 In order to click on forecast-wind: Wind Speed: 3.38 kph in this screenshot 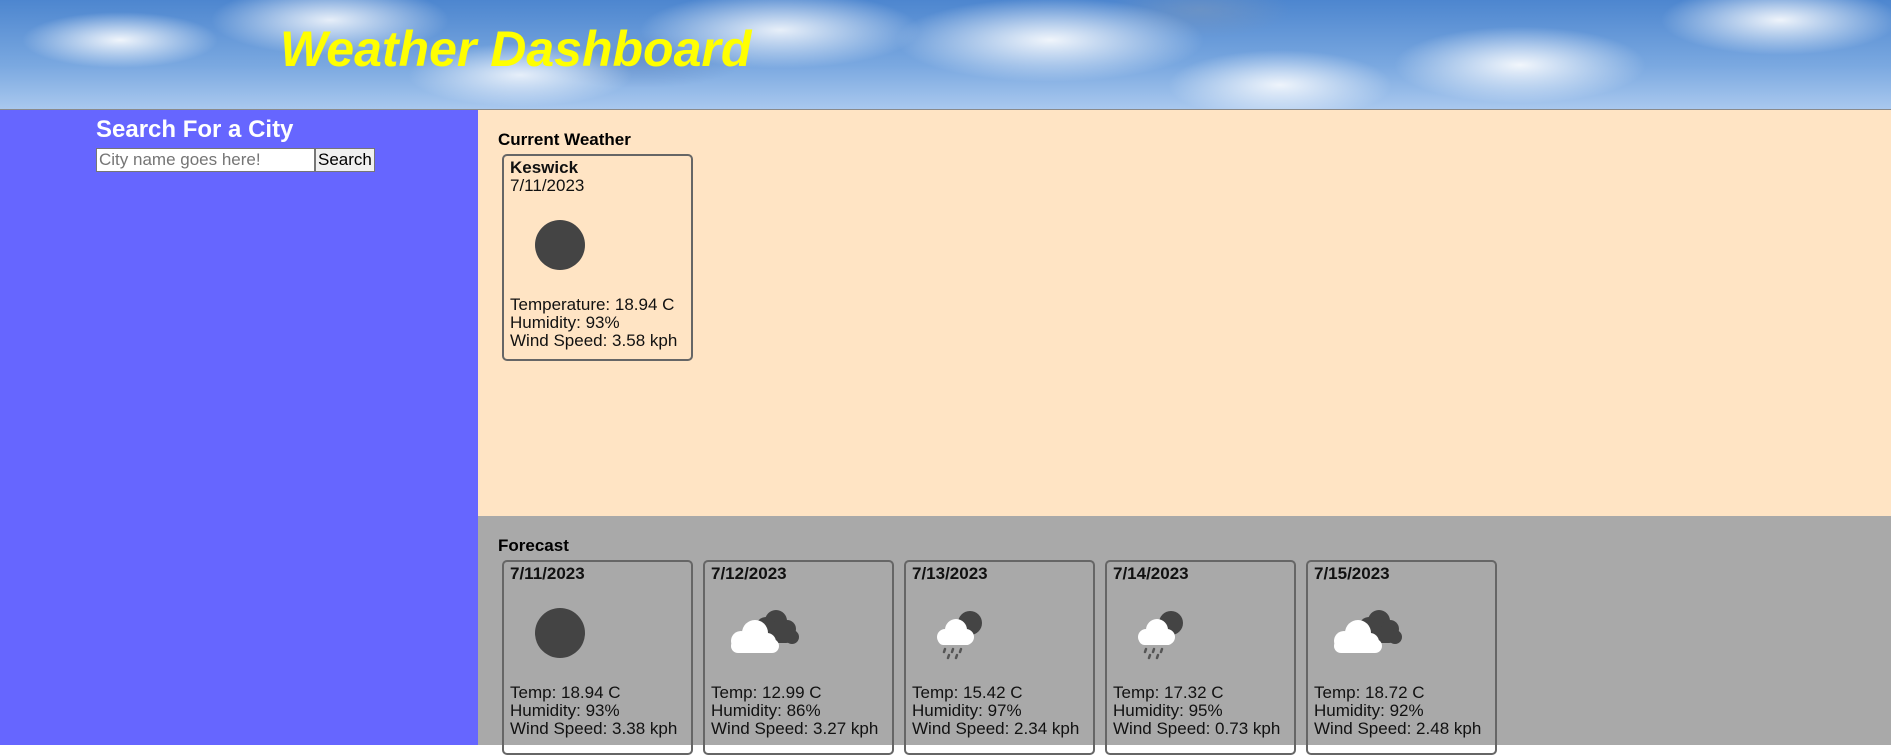, I will do `click(594, 728)`.